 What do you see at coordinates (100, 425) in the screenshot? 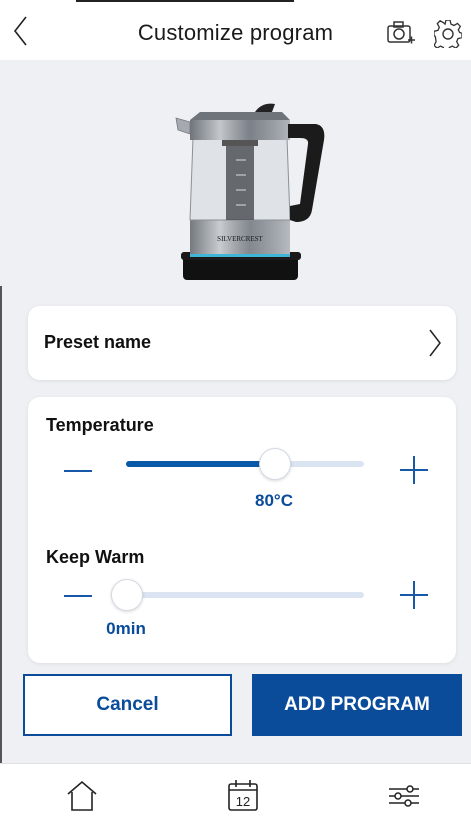
I see `temperature-label: Temperature` at bounding box center [100, 425].